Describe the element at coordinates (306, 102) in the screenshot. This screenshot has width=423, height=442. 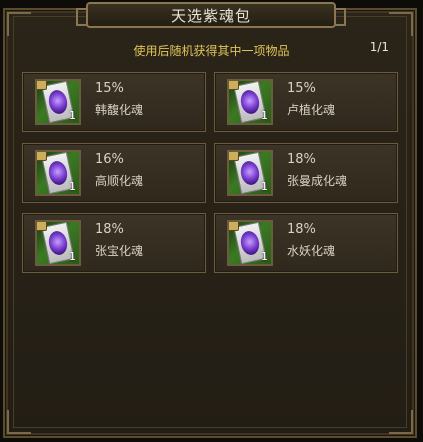
I see `reward-slot: 1 15% 卢植化魂` at that location.